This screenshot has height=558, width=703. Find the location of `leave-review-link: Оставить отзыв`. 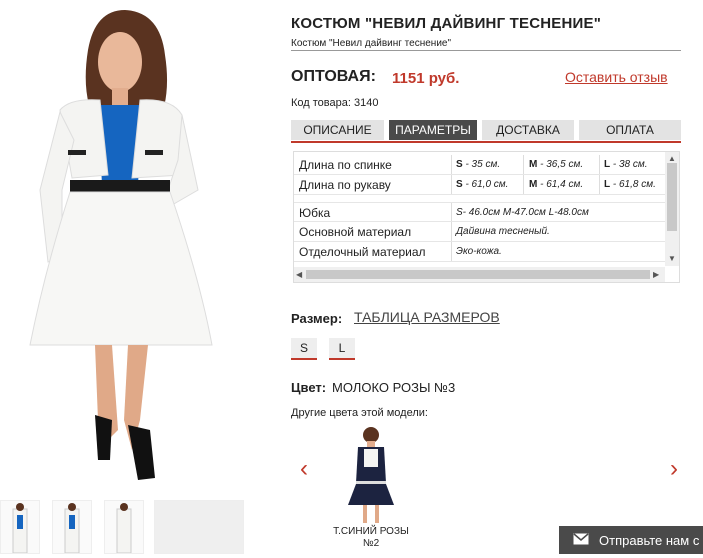

leave-review-link: Оставить отзыв is located at coordinates (616, 77).